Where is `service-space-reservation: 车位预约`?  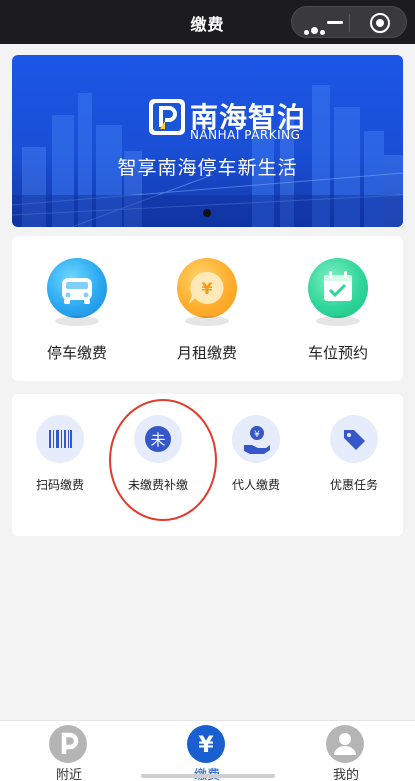 service-space-reservation: 车位预约 is located at coordinates (338, 308).